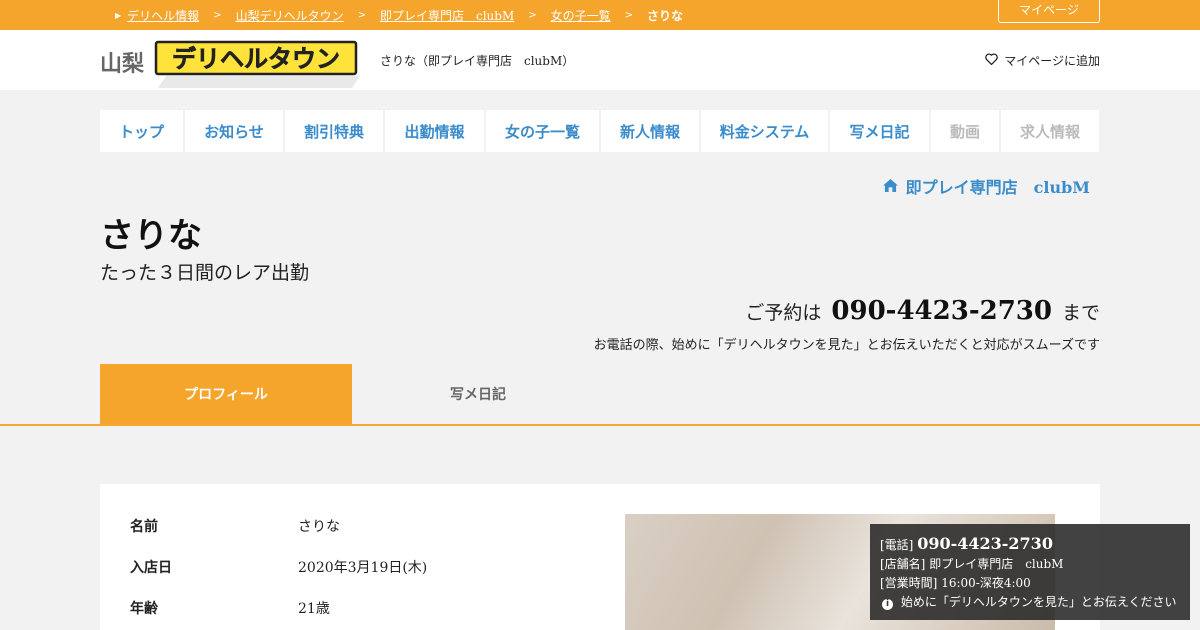  What do you see at coordinates (903, 564) in the screenshot?
I see `infobox-shop-label: [店舗名]` at bounding box center [903, 564].